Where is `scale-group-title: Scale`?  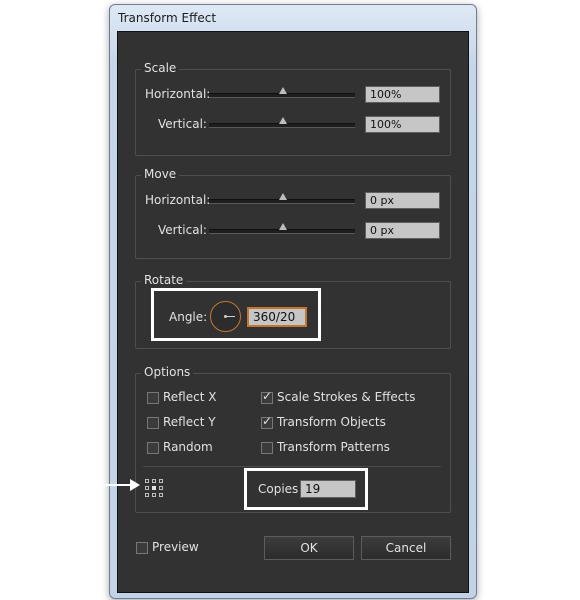
scale-group-title: Scale is located at coordinates (160, 68).